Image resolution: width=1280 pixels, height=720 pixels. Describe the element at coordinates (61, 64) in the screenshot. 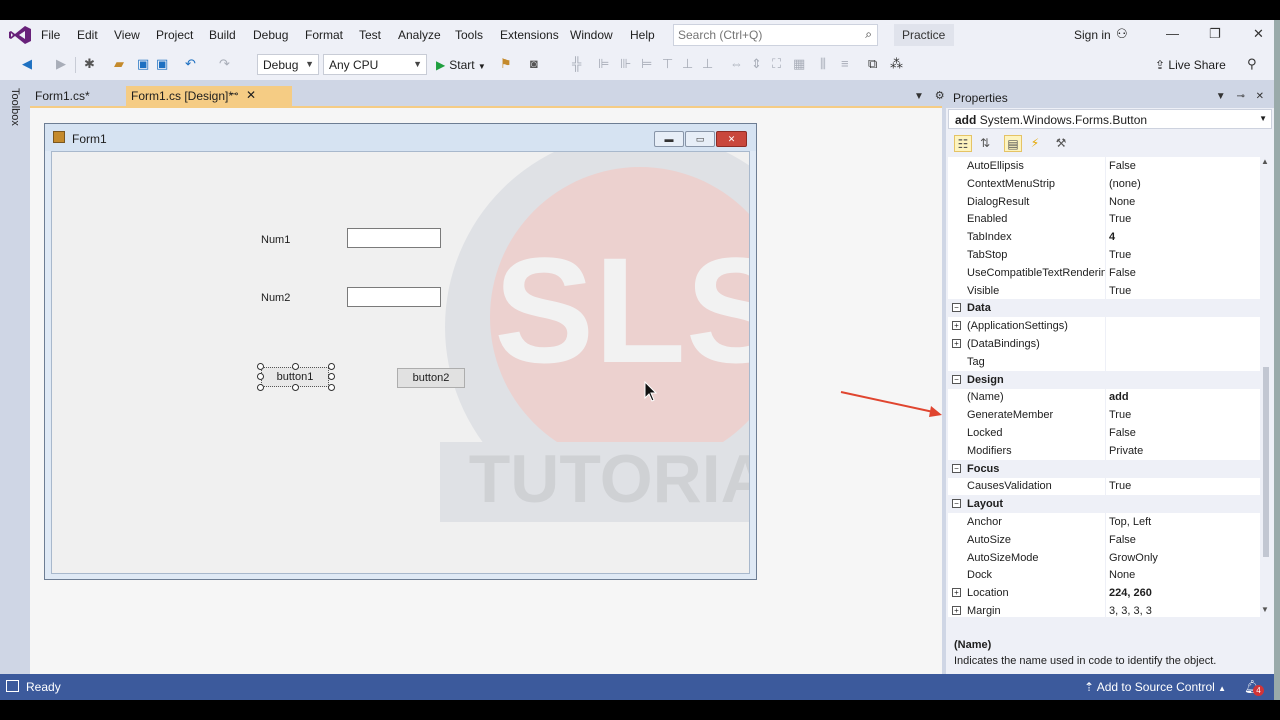

I see `navigate-forward-icon: ▶` at that location.